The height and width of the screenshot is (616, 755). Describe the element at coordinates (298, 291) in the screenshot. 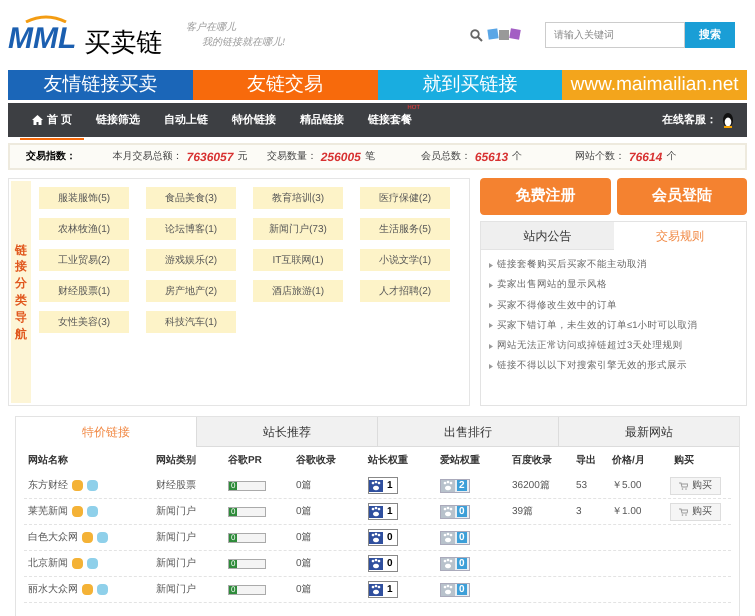

I see `category-link: 酒店旅游(1)` at that location.